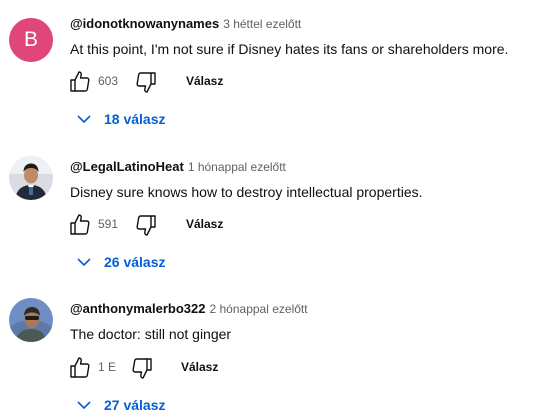 The height and width of the screenshot is (417, 552). What do you see at coordinates (127, 166) in the screenshot?
I see `author-name: @LegalLatinoHeat` at bounding box center [127, 166].